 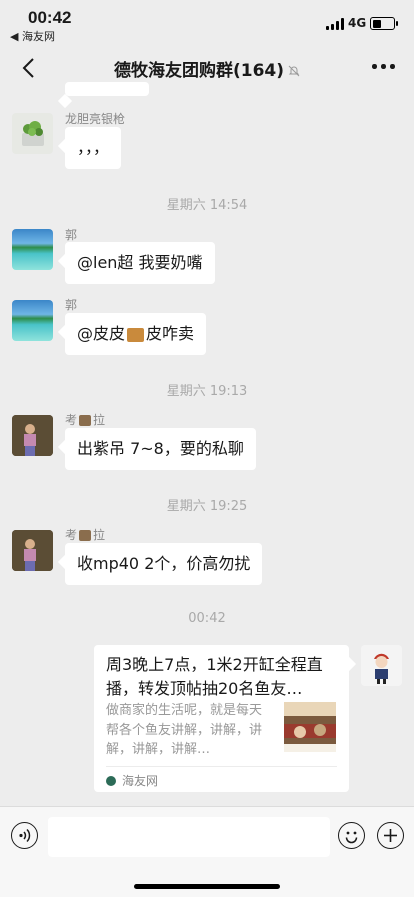 I want to click on timestamp: 00:42, so click(x=207, y=618).